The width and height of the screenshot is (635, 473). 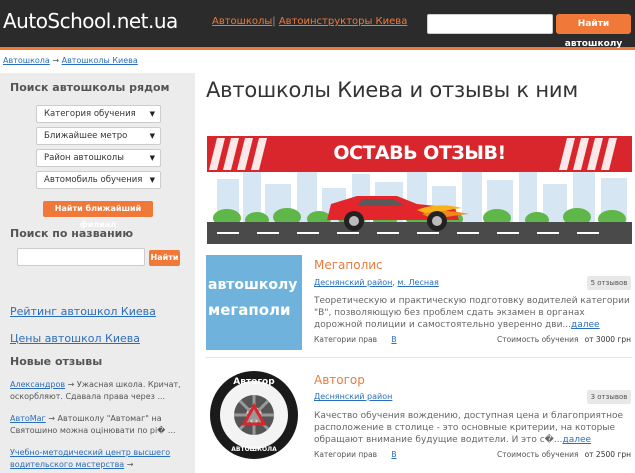 I want to click on metro-select: Ближайшее метро ▼, so click(x=98, y=136).